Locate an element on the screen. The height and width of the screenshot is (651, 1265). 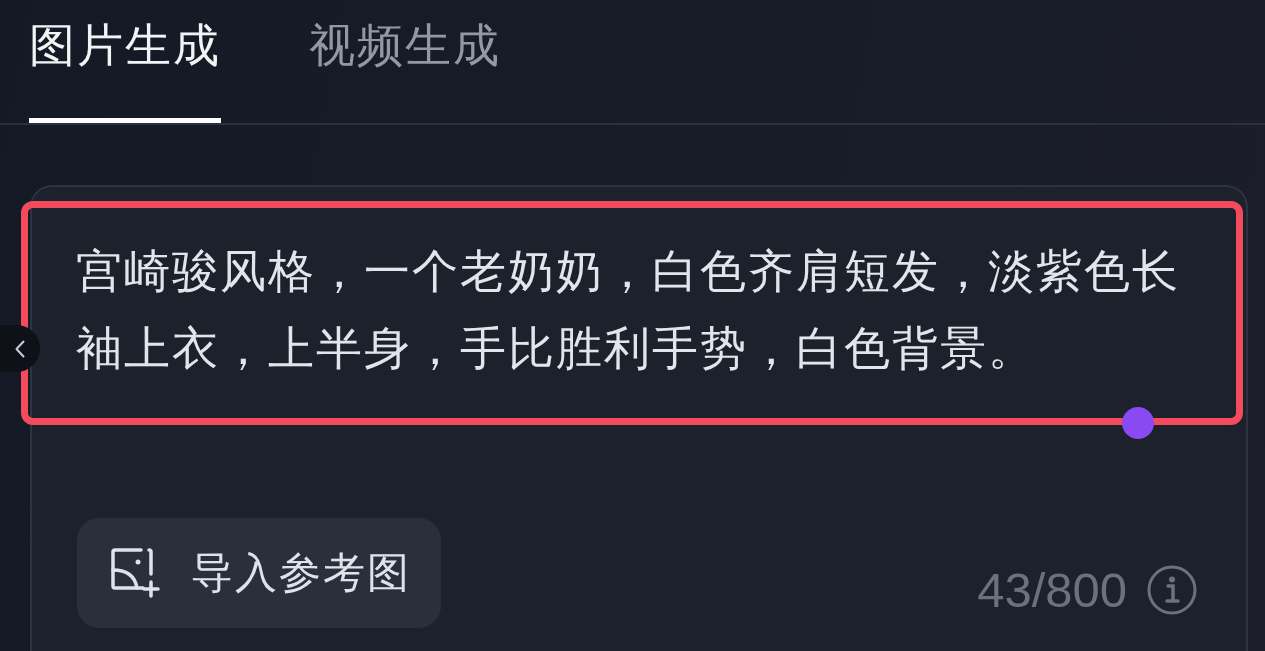
collapse-button is located at coordinates (20, 348).